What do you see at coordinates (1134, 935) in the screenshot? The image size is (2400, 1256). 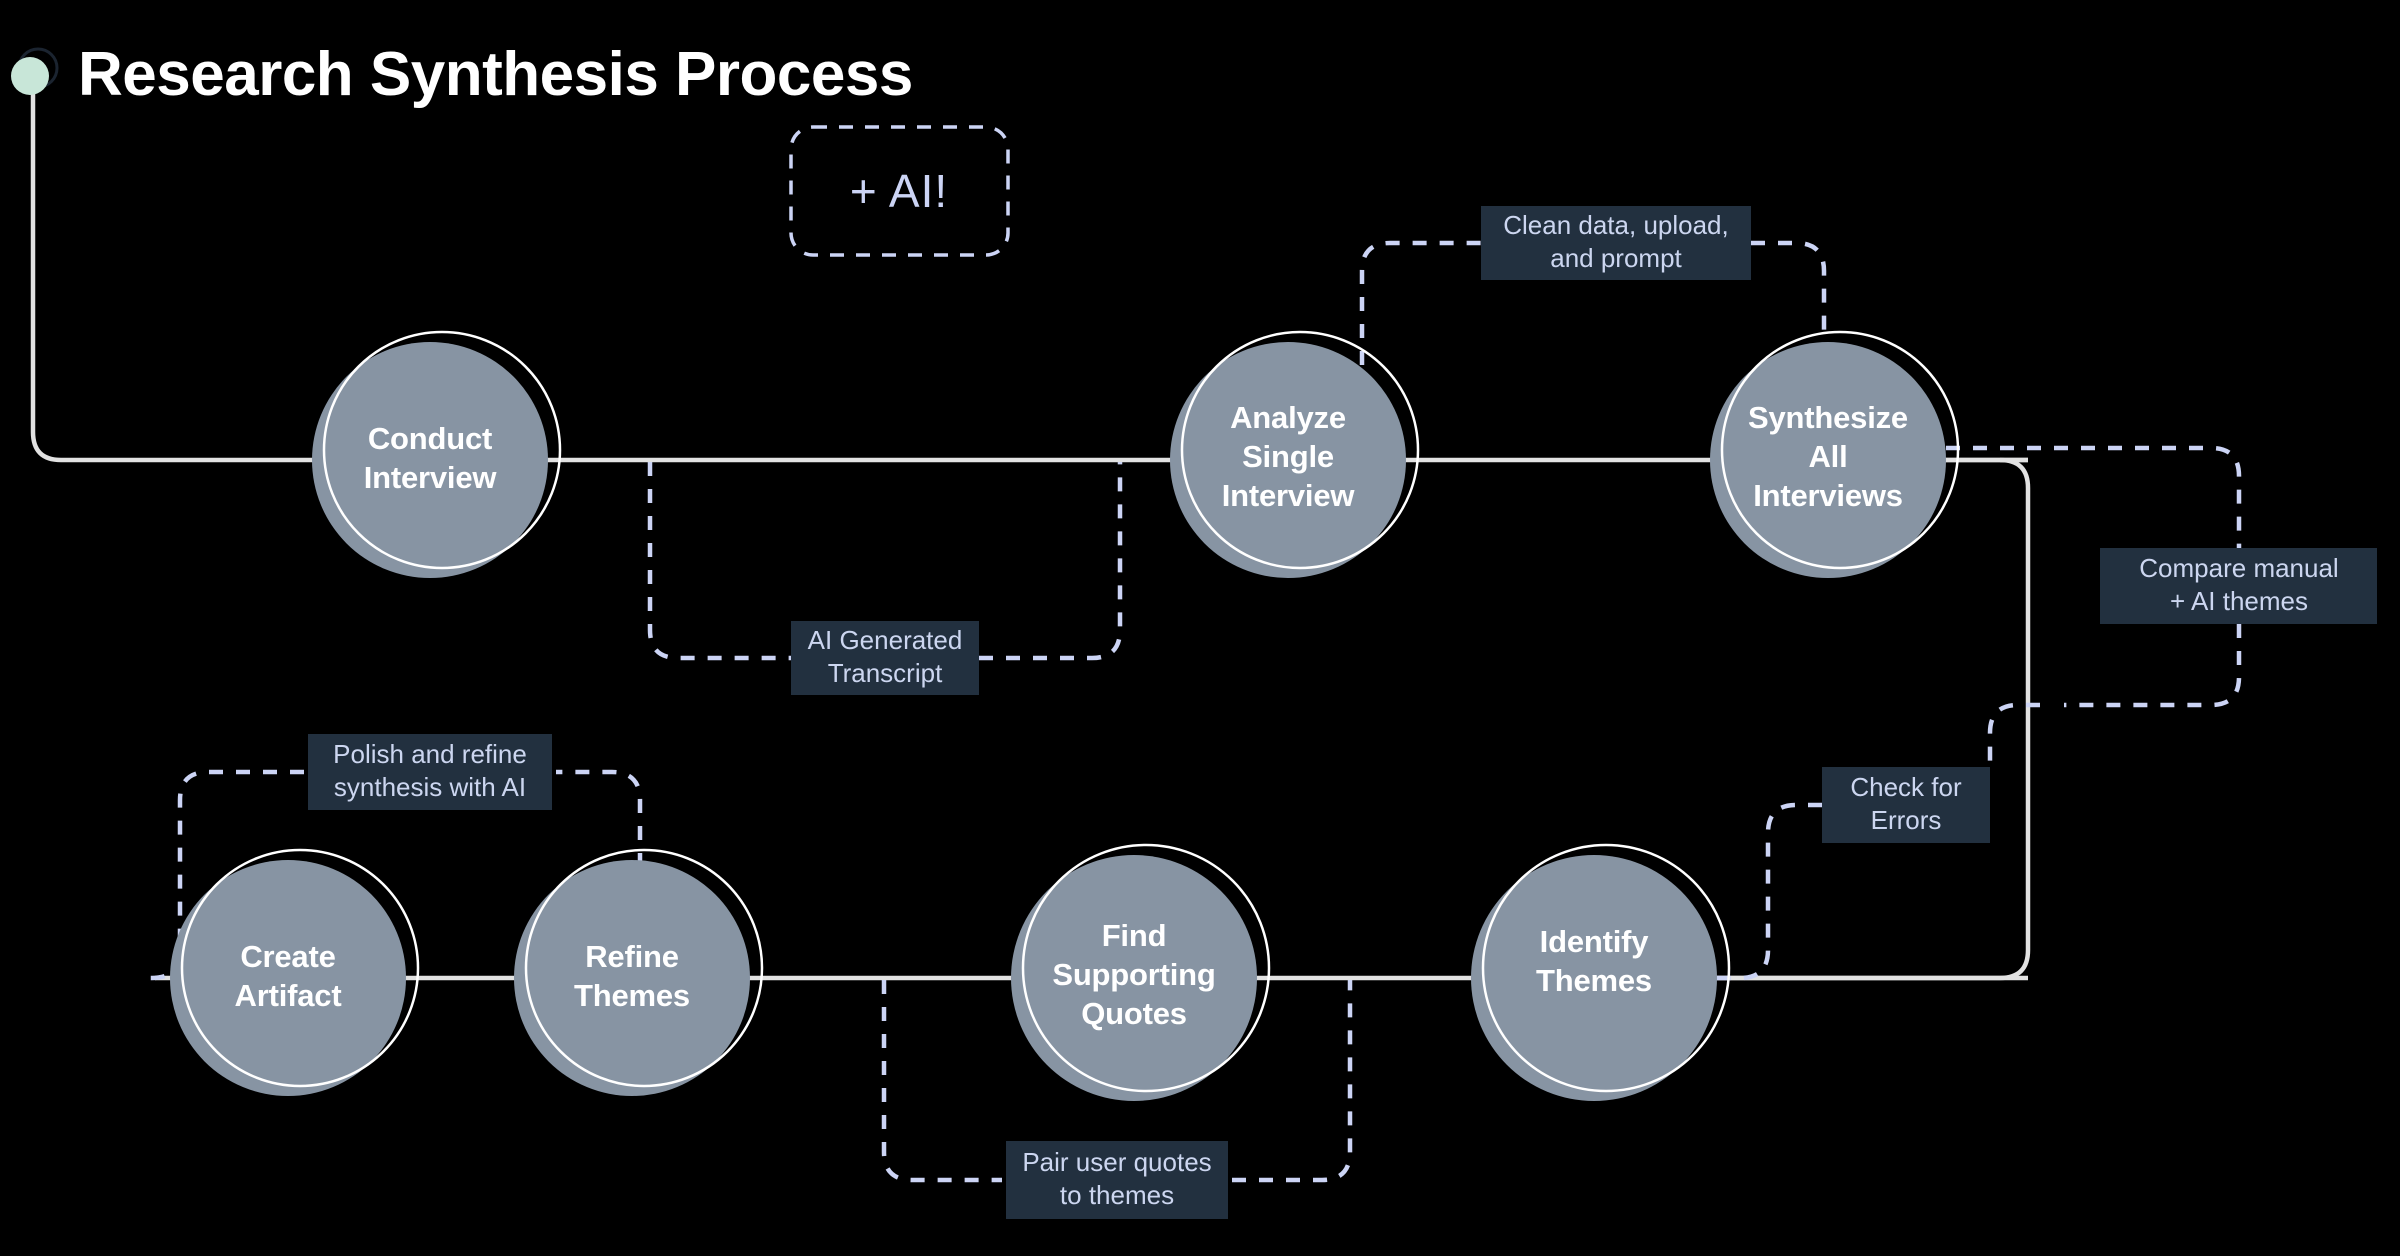 I see `node-label-line: Find` at bounding box center [1134, 935].